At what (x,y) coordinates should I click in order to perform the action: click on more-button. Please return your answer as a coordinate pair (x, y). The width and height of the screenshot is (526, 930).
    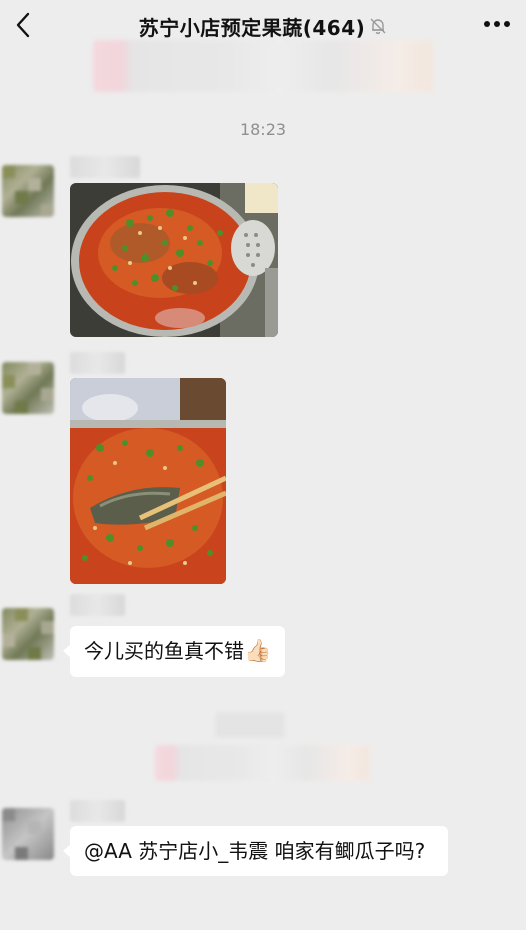
    Looking at the image, I should click on (497, 24).